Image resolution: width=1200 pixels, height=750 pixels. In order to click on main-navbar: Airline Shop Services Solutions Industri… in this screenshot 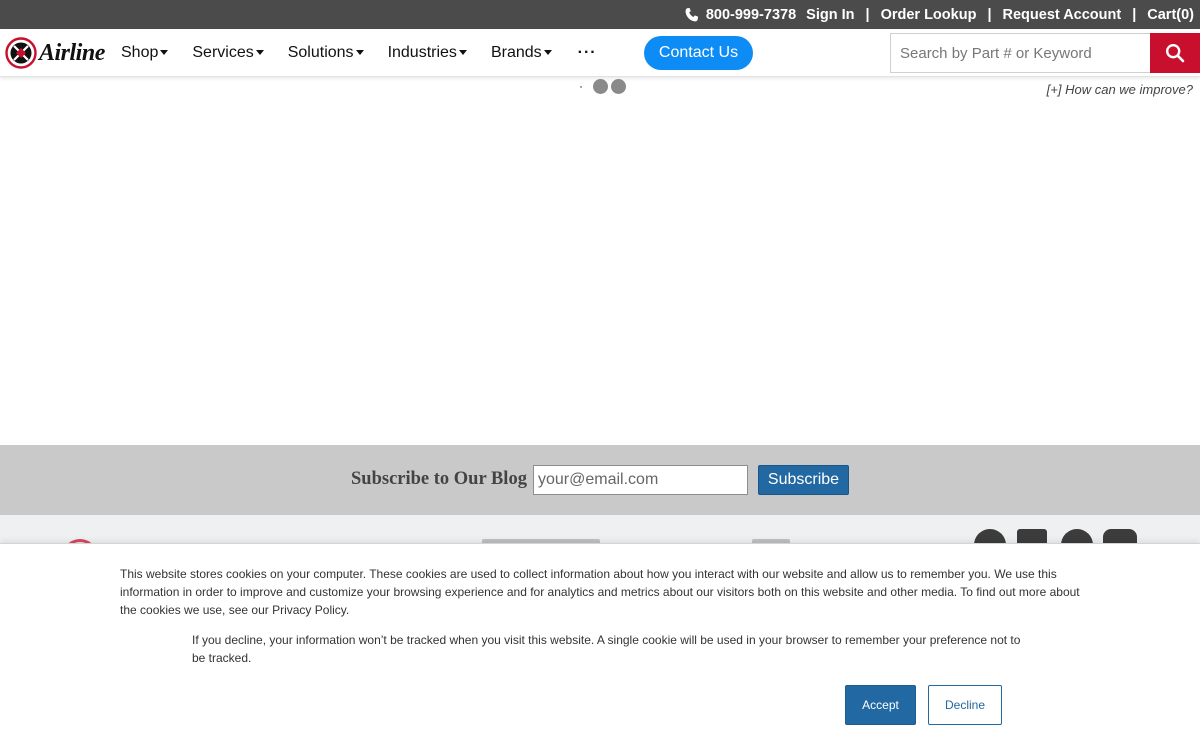, I will do `click(600, 53)`.